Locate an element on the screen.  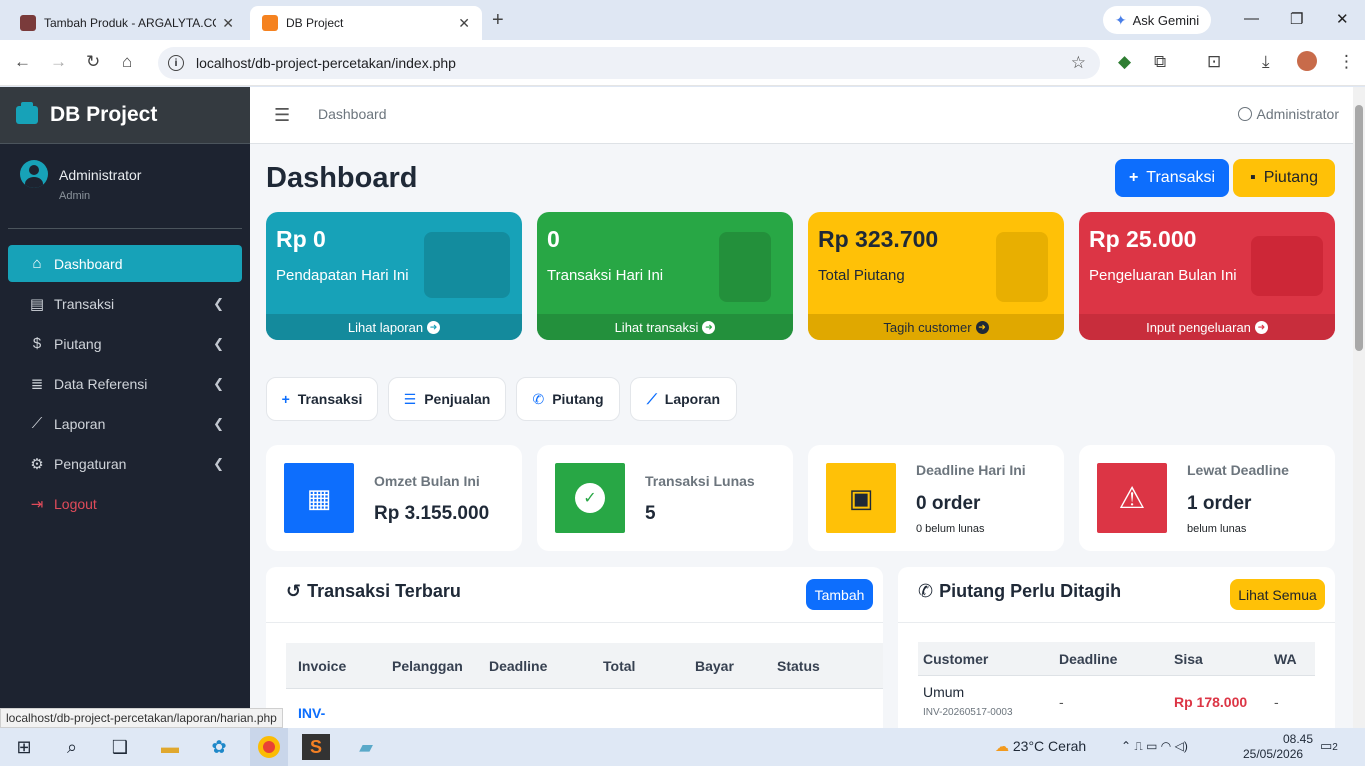
page-scrollbar is located at coordinates (1359, 407).